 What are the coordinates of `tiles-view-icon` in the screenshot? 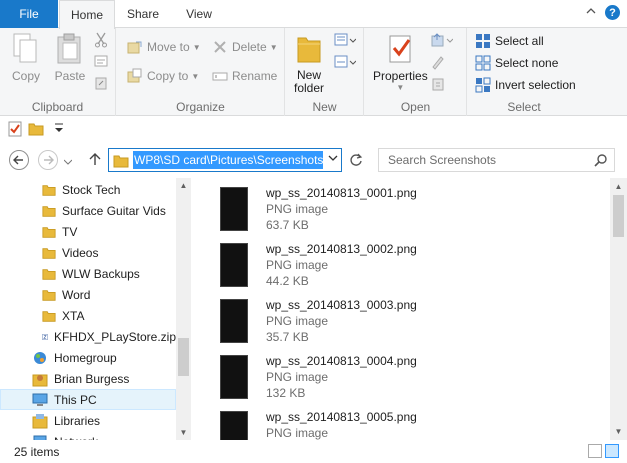 It's located at (612, 451).